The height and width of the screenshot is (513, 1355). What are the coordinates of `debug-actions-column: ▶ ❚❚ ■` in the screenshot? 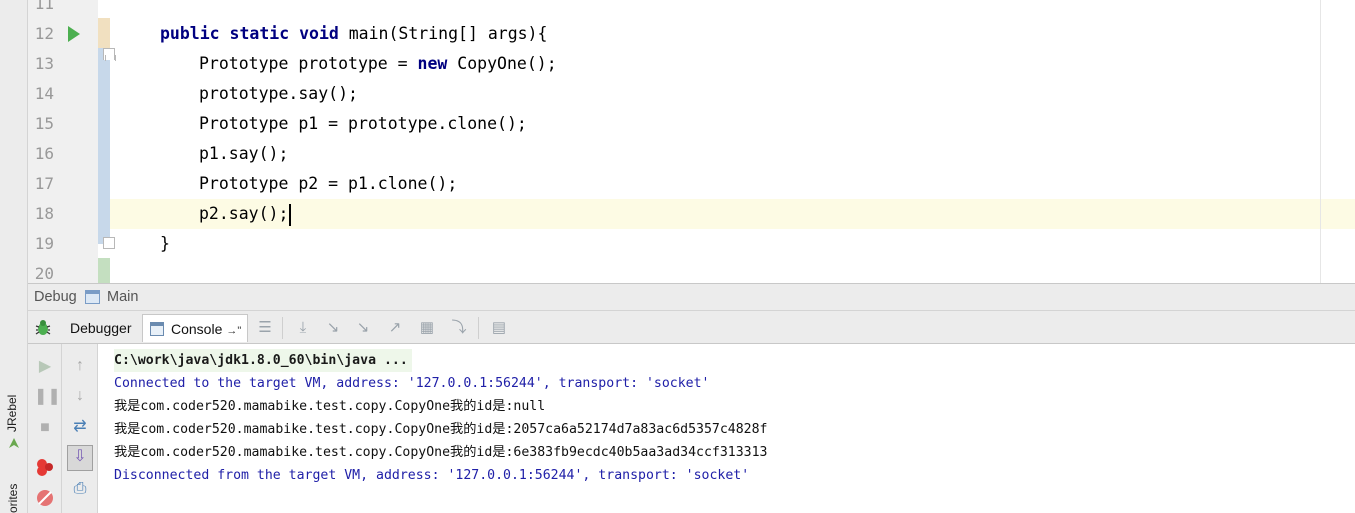 It's located at (45, 428).